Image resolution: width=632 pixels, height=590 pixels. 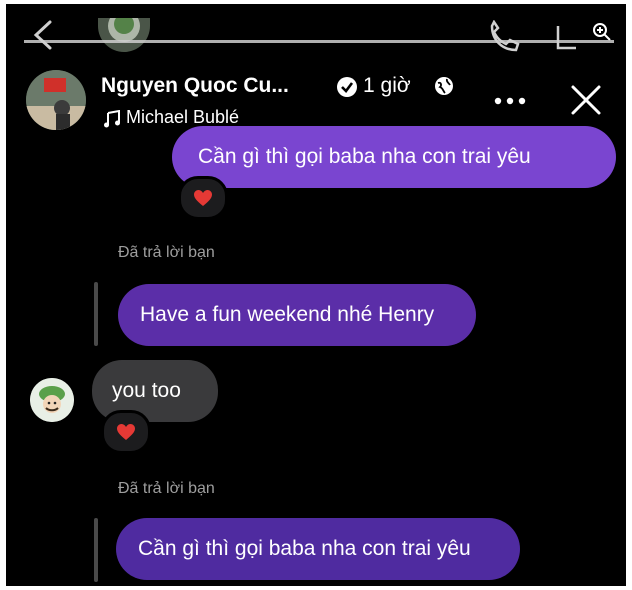 I want to click on zoom-icon, so click(x=602, y=32).